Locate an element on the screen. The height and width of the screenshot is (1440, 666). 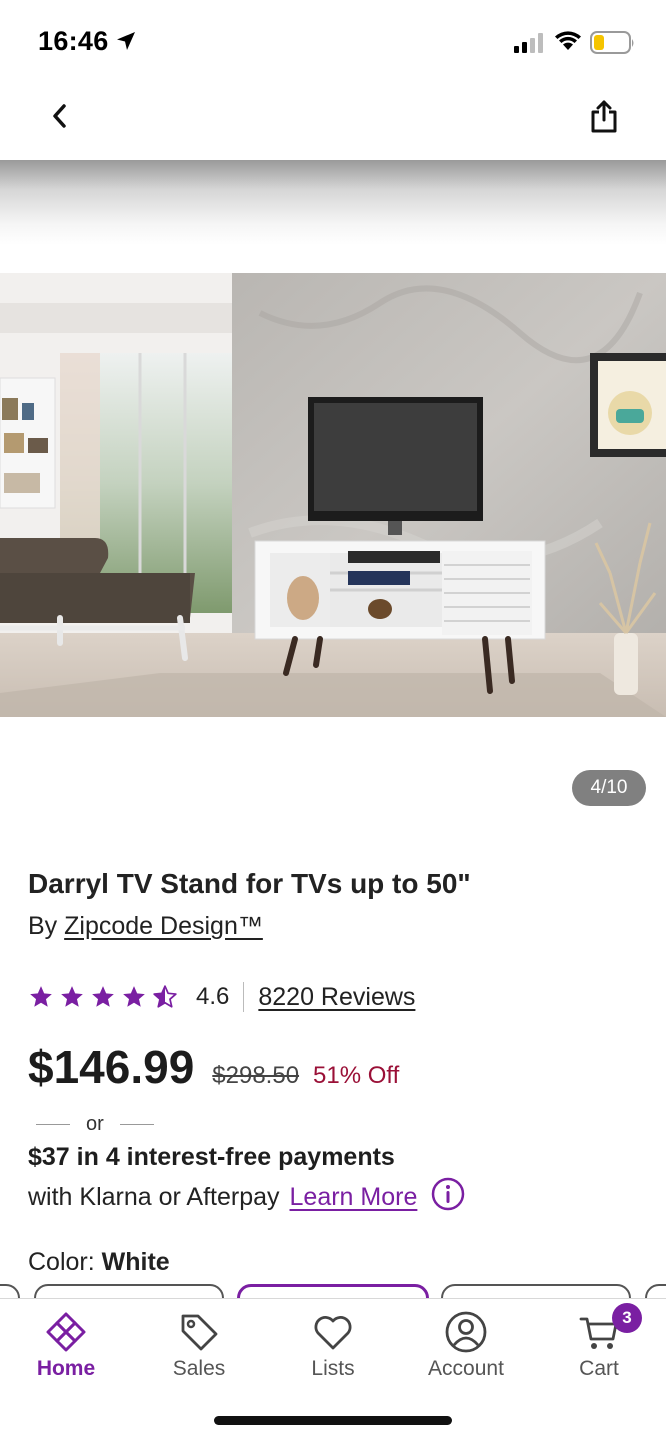
rating-row: 4.6 8220 Reviews is located at coordinates (221, 997).